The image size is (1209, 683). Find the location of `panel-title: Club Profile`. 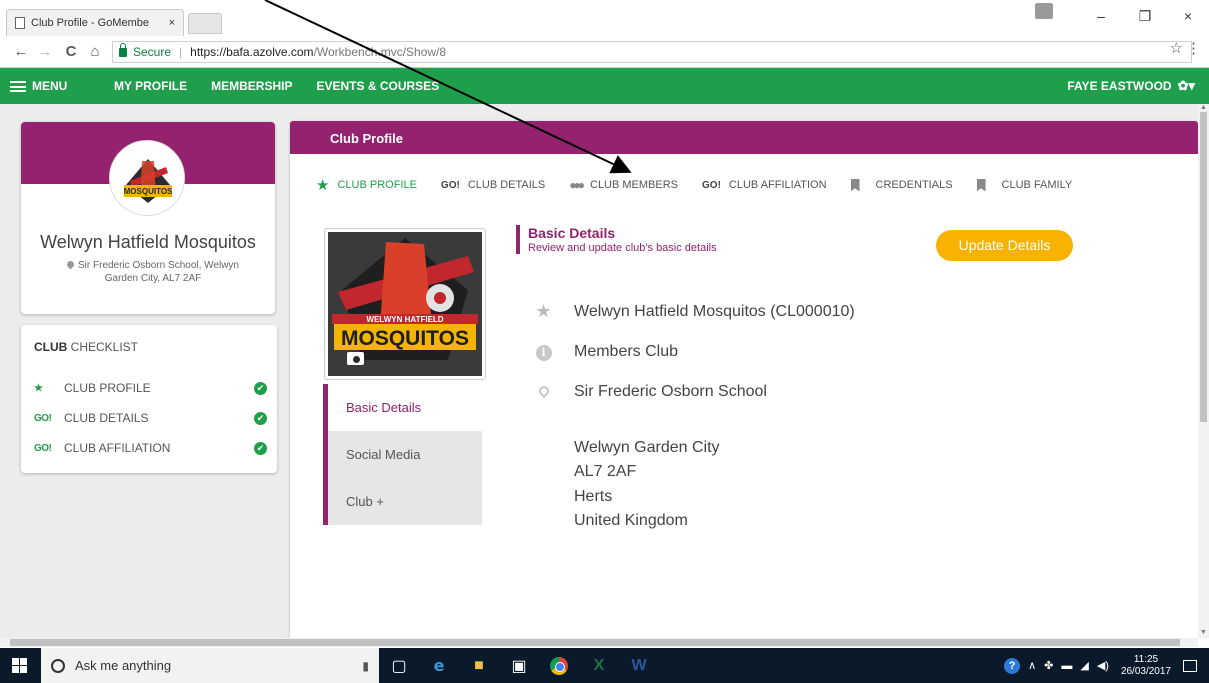

panel-title: Club Profile is located at coordinates (744, 137).